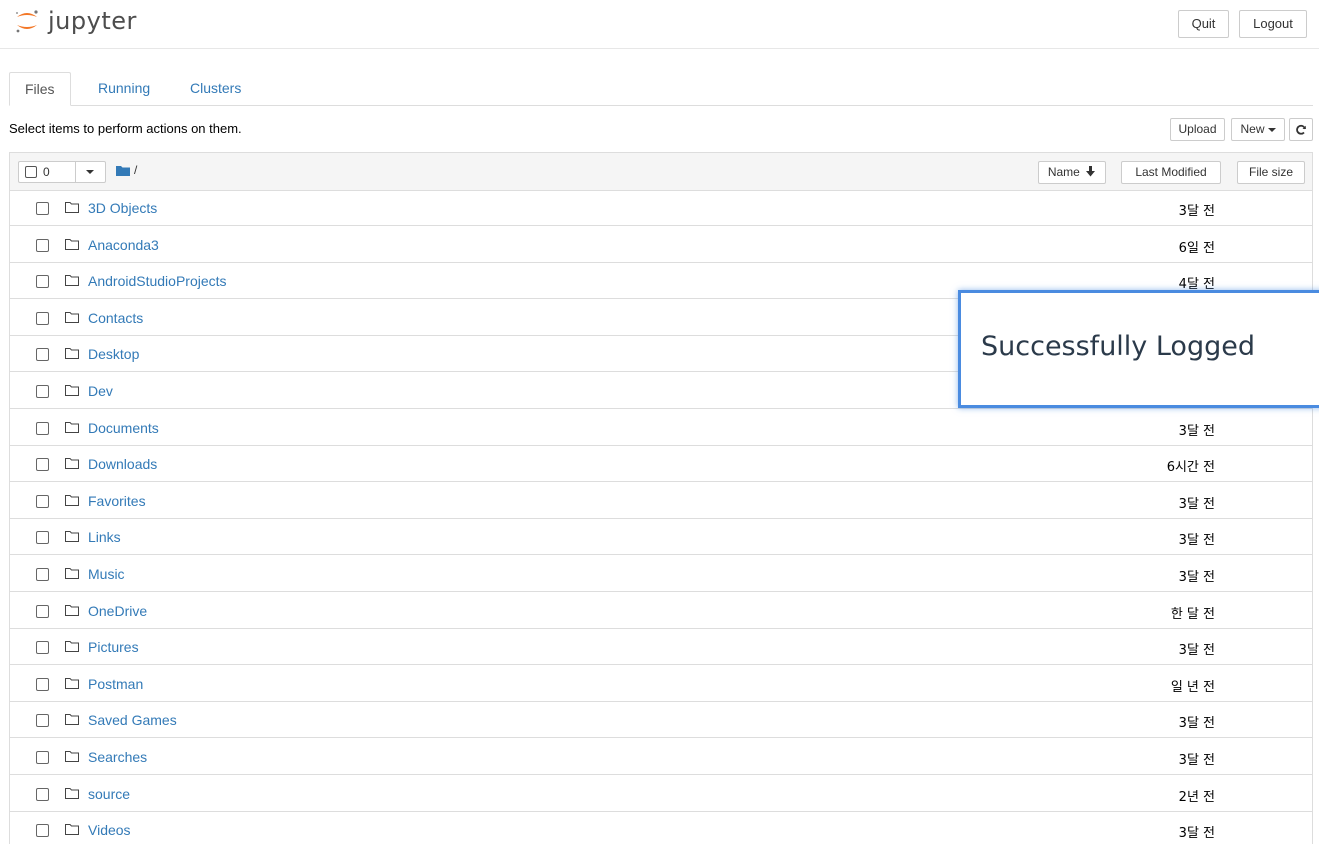  Describe the element at coordinates (117, 611) in the screenshot. I see `file-name-link: OneDrive` at that location.